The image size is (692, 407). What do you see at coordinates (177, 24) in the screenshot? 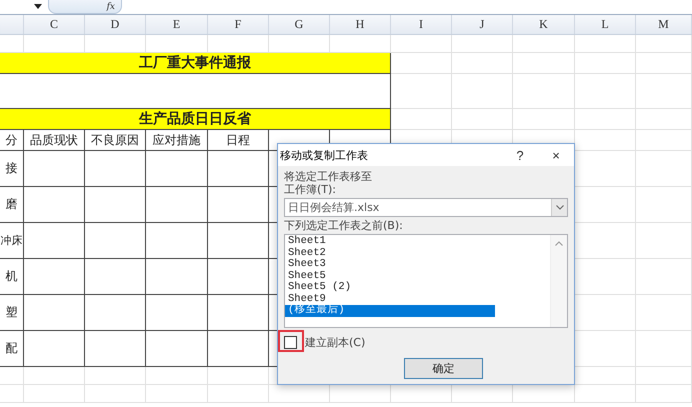
I see `column-header: E` at bounding box center [177, 24].